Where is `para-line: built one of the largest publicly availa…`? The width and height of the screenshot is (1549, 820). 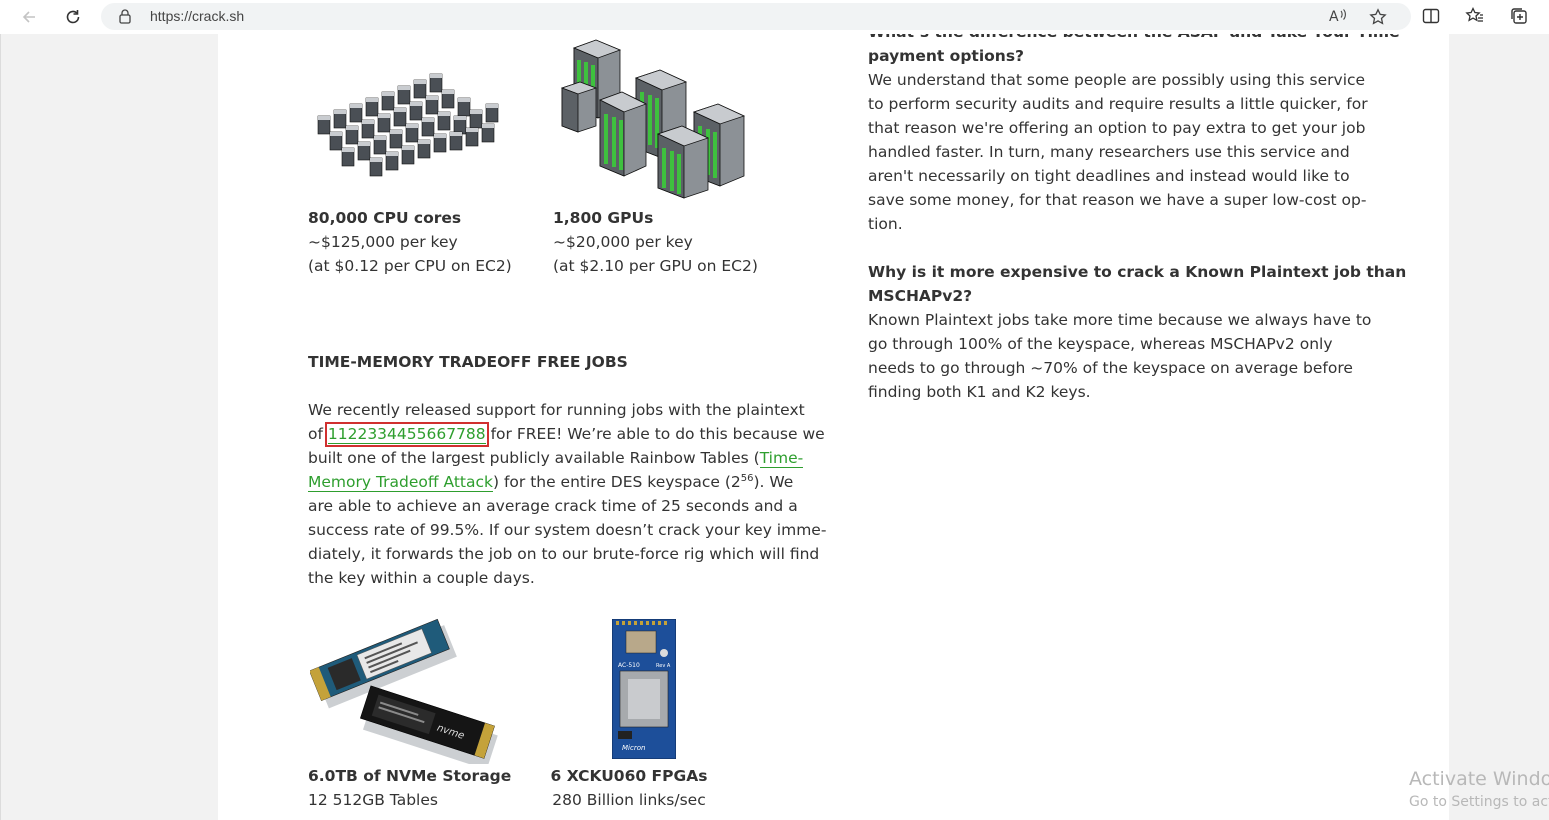 para-line: built one of the largest publicly availa… is located at coordinates (558, 458).